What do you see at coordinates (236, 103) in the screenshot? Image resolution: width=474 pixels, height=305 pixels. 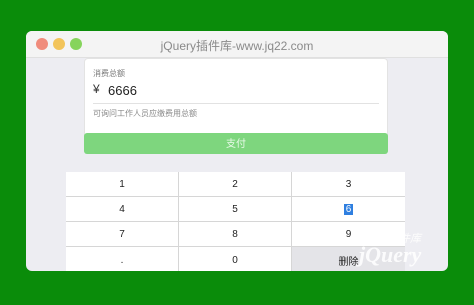 I see `divider` at bounding box center [236, 103].